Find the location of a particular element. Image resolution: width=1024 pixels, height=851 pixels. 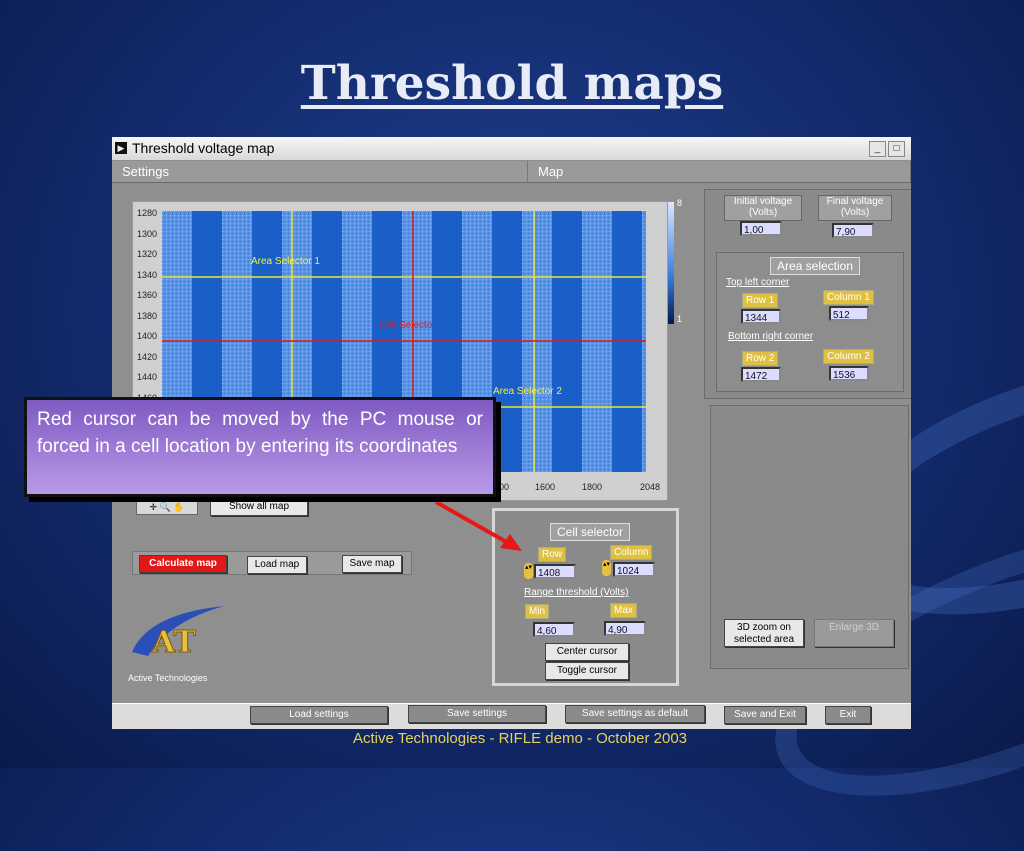

x-tick: 2048 is located at coordinates (650, 487).